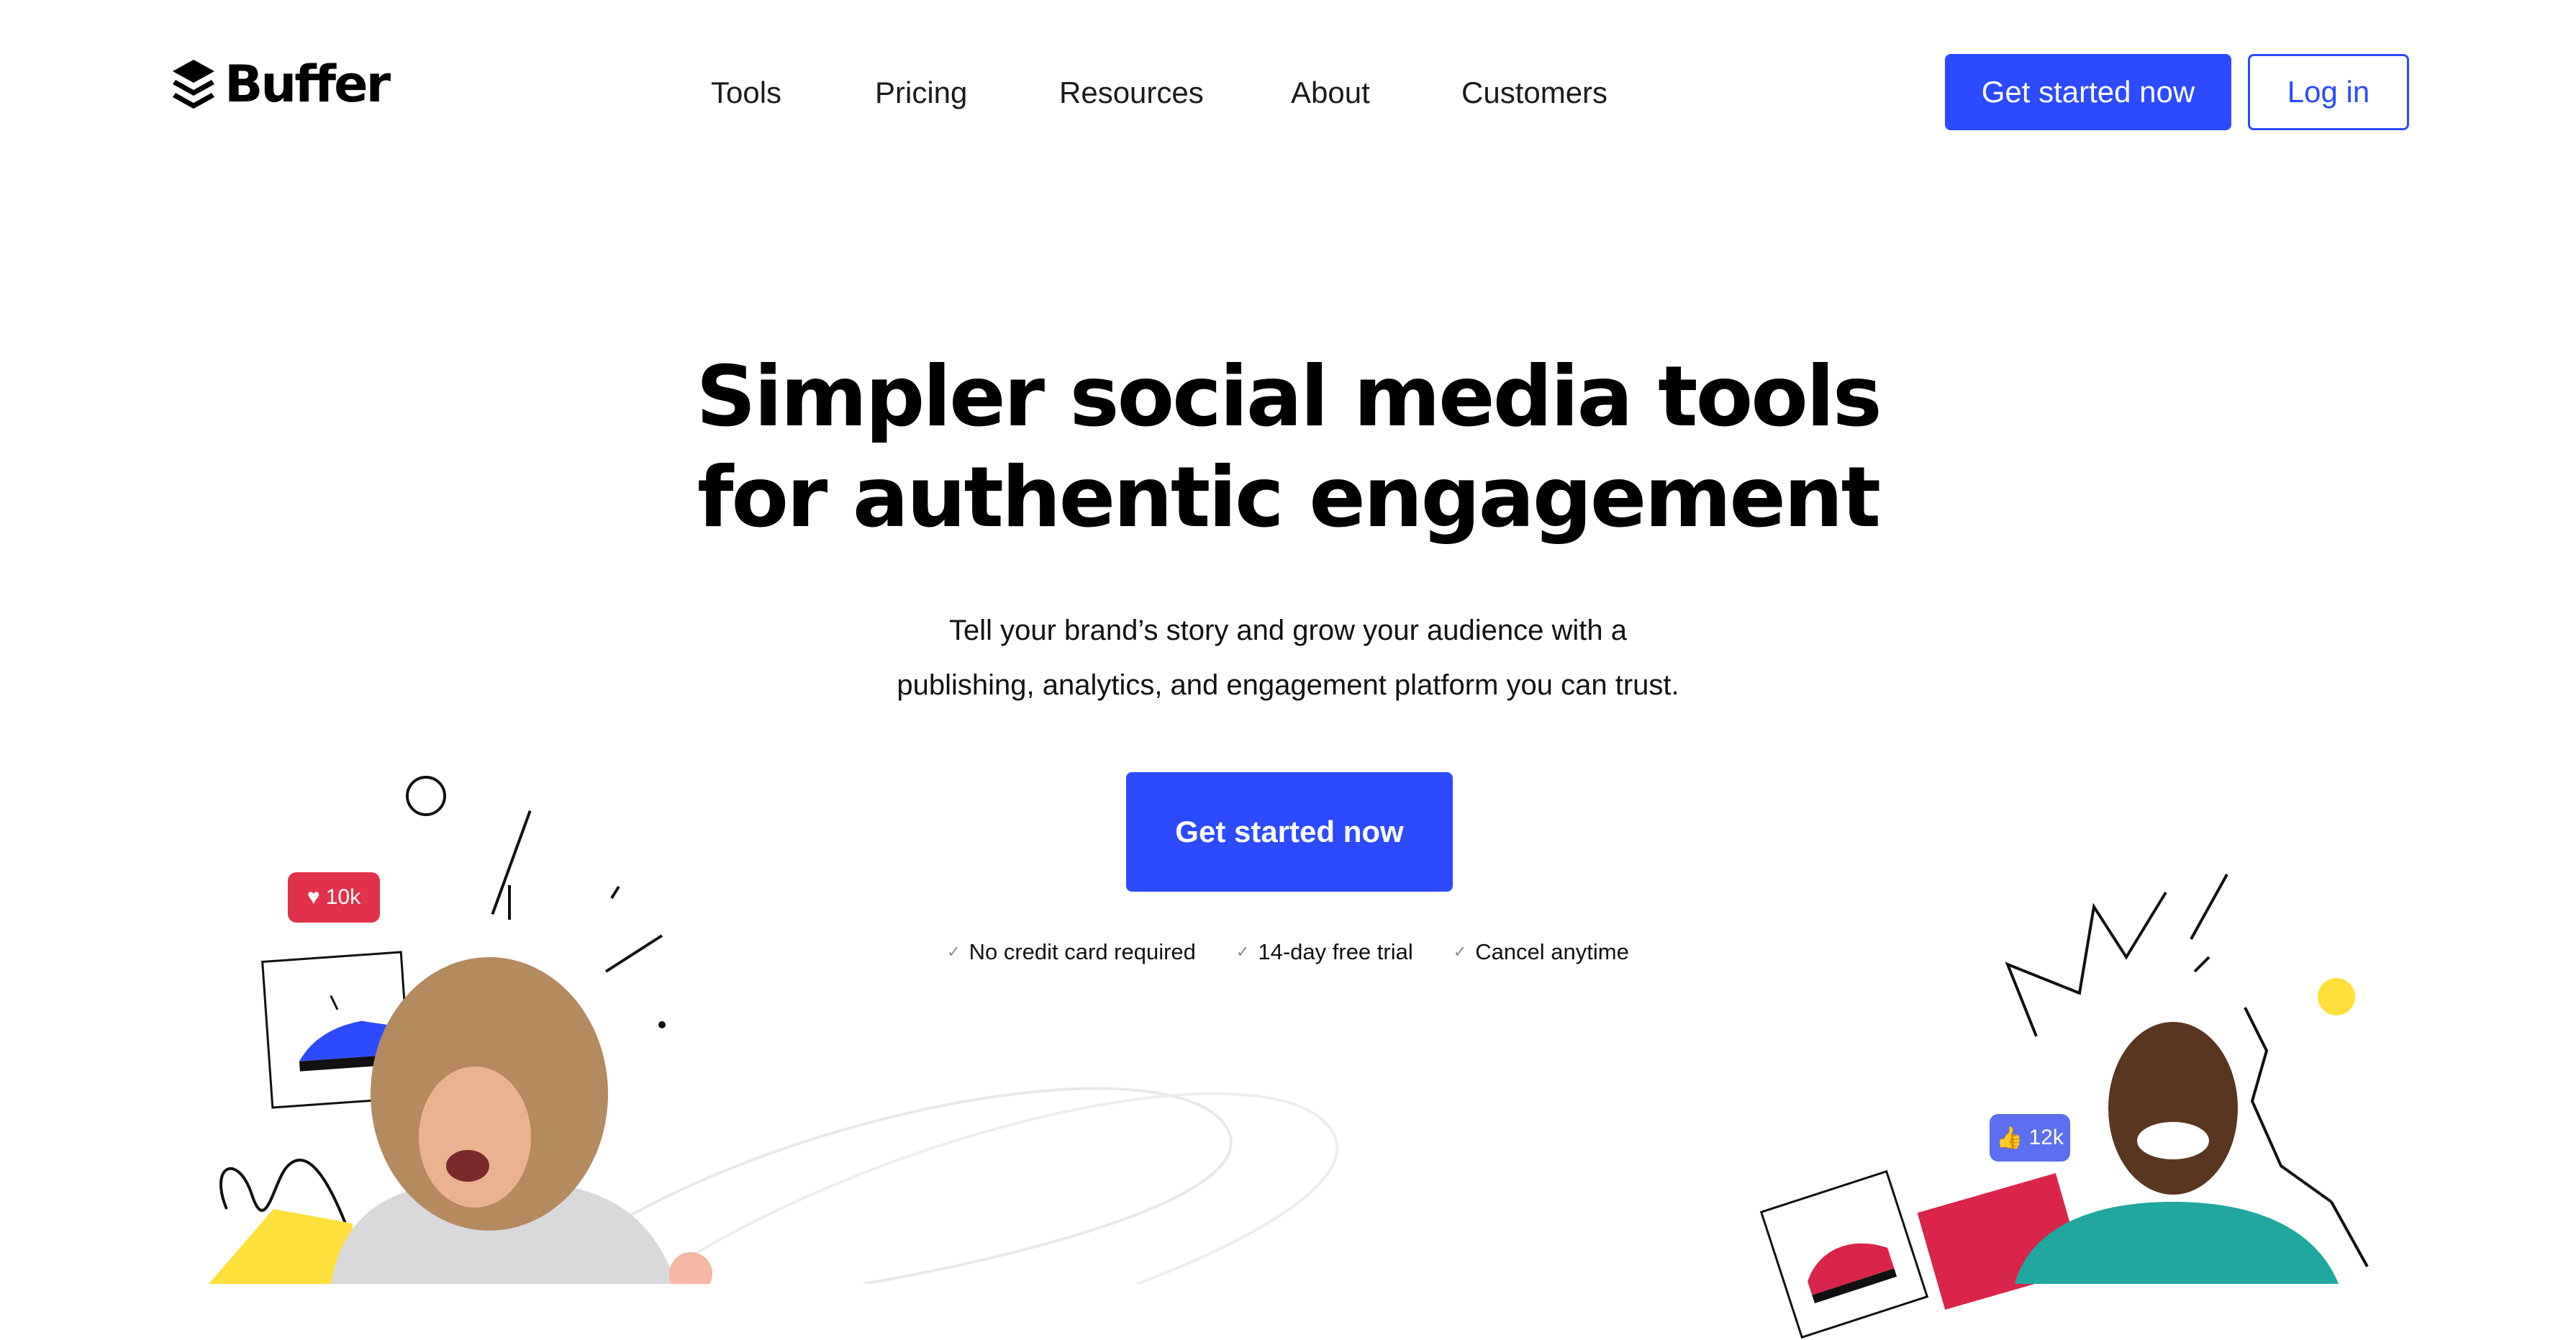 The height and width of the screenshot is (1340, 2576). What do you see at coordinates (1289, 832) in the screenshot?
I see `hero-get-started-button: Get started now` at bounding box center [1289, 832].